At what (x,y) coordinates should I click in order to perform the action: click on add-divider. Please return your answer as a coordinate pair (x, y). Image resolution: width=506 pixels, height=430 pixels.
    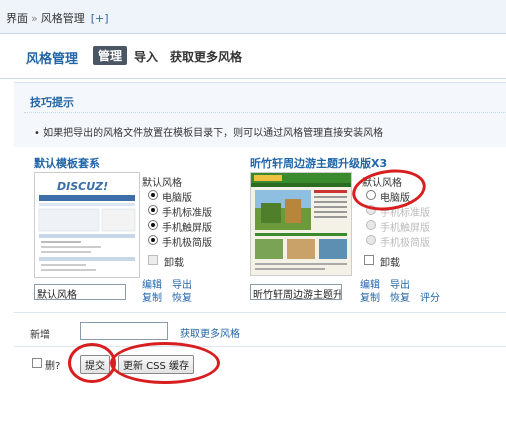
    Looking at the image, I should click on (260, 312).